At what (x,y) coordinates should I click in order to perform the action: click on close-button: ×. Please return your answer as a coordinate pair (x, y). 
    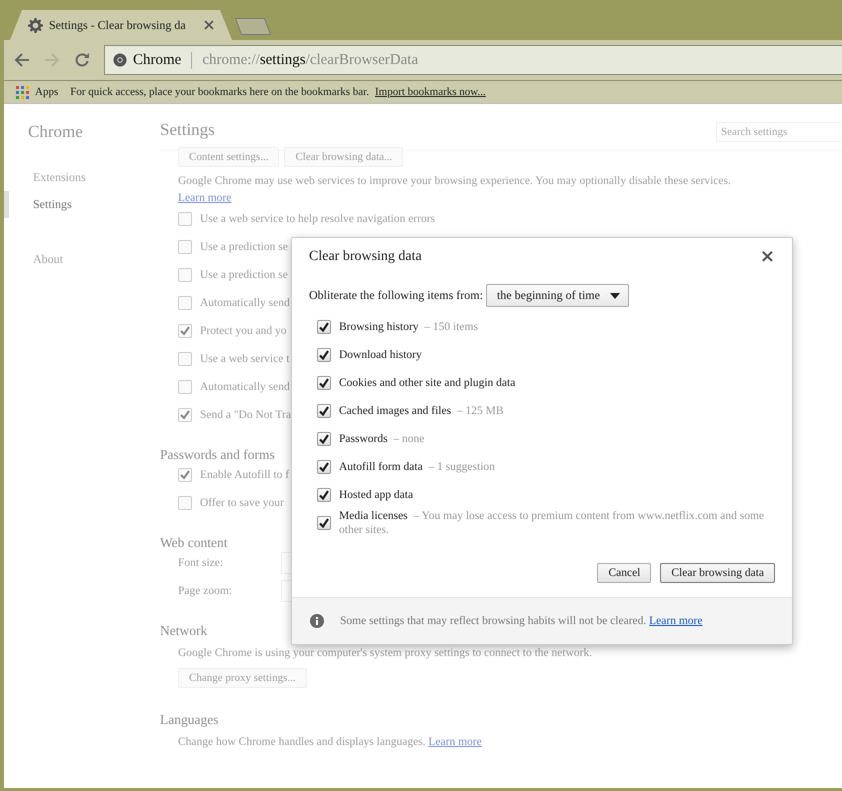
    Looking at the image, I should click on (767, 257).